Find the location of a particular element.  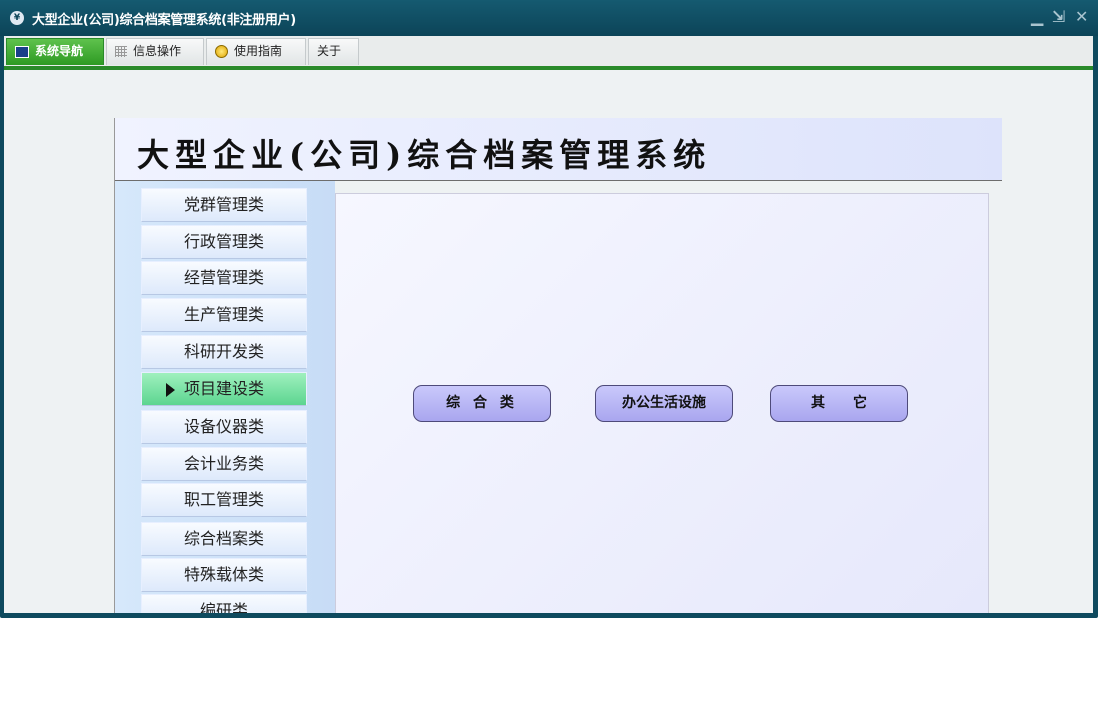

system-banner: 大型企业(公司)综合档案管理系统 is located at coordinates (558, 149).